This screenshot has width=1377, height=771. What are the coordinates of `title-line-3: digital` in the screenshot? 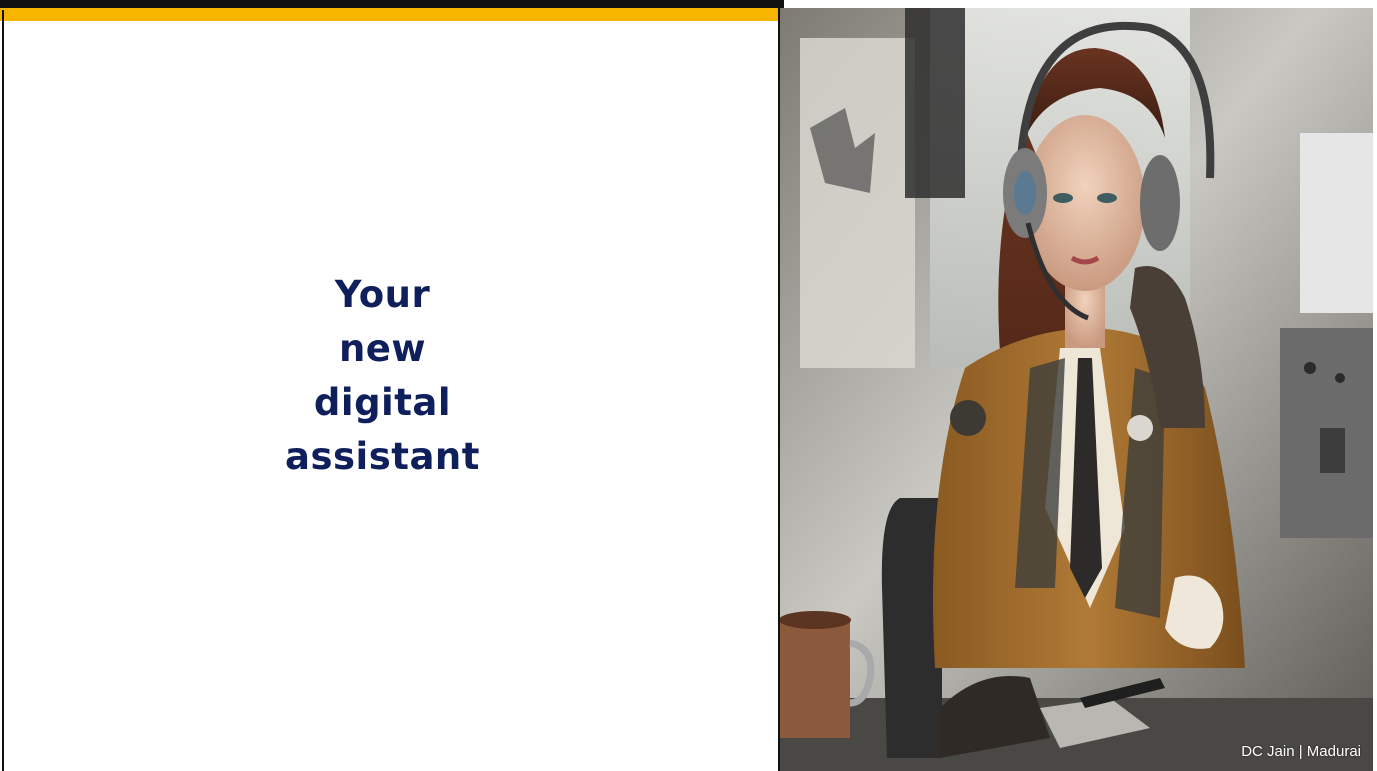 It's located at (382, 402).